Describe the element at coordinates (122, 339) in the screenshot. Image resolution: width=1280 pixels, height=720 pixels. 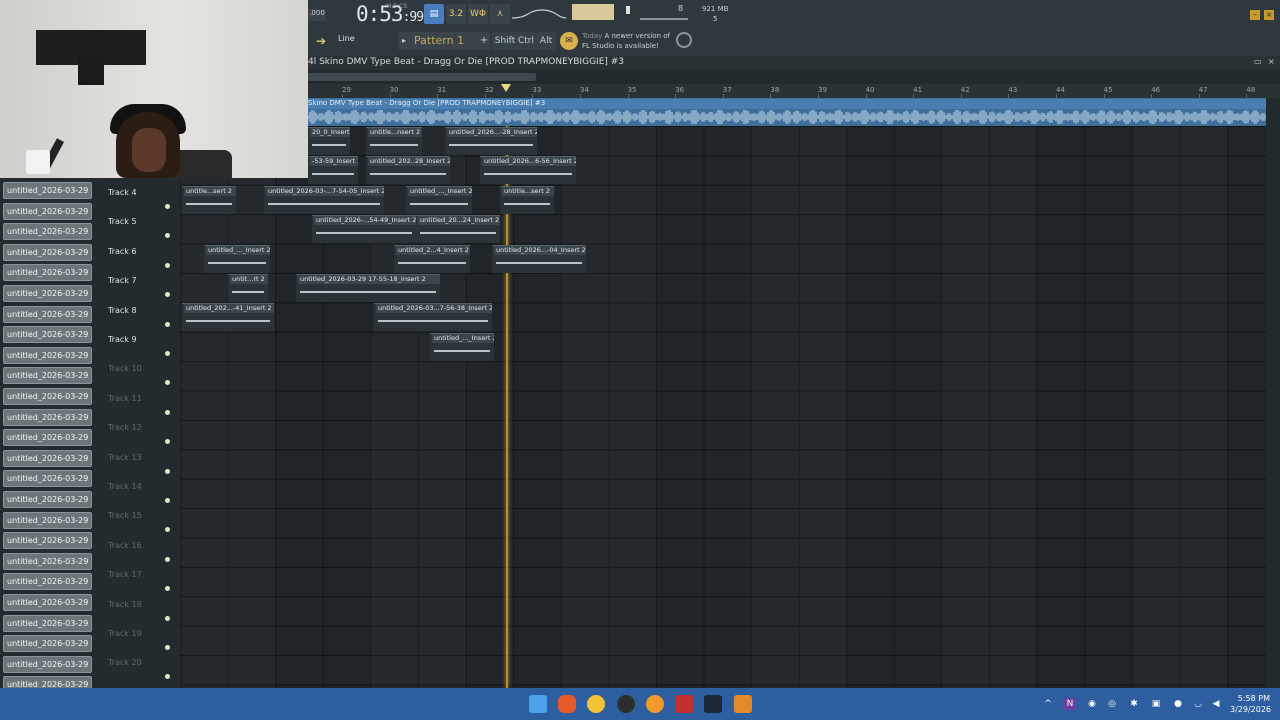
I see `track-label: Track 9` at that location.